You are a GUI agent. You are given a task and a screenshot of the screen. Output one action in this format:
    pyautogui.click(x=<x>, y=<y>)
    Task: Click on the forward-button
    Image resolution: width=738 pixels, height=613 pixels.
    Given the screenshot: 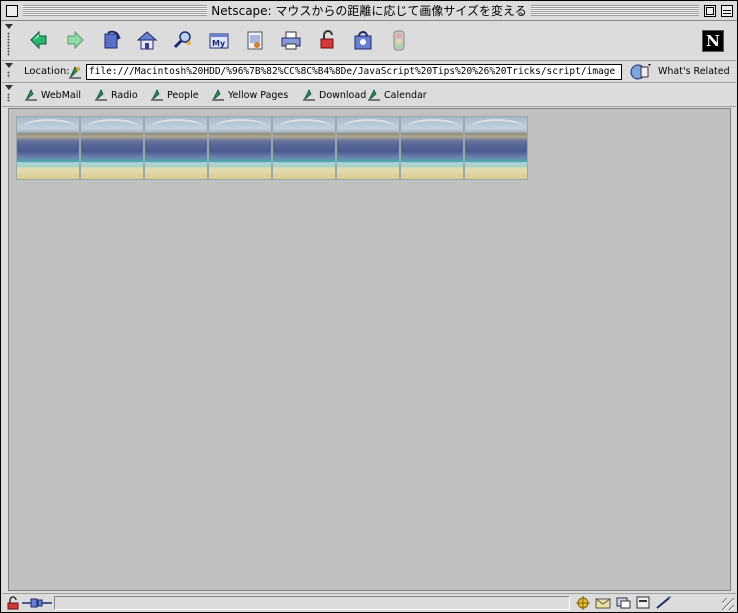 What is the action you would take?
    pyautogui.click(x=75, y=40)
    